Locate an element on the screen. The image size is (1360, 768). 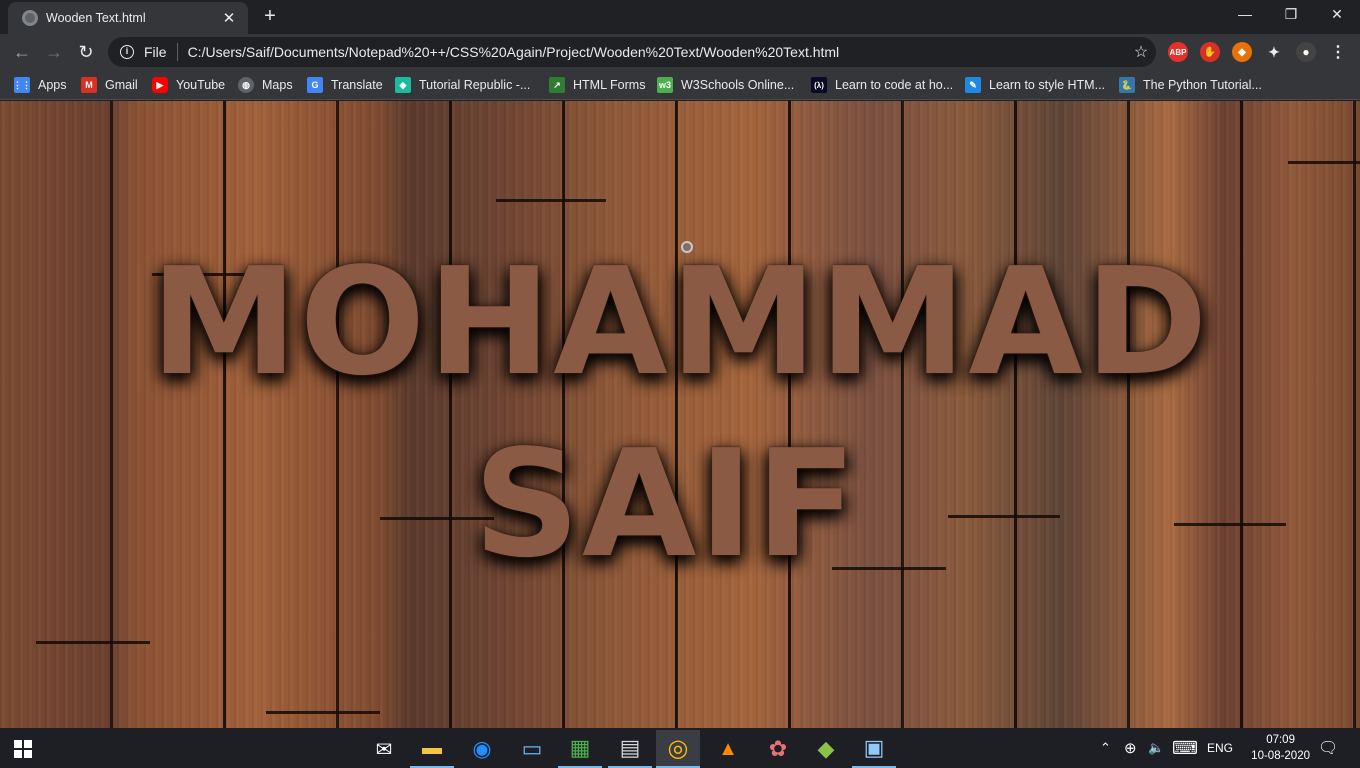
charts-app-icon: ▦ is located at coordinates (580, 749).